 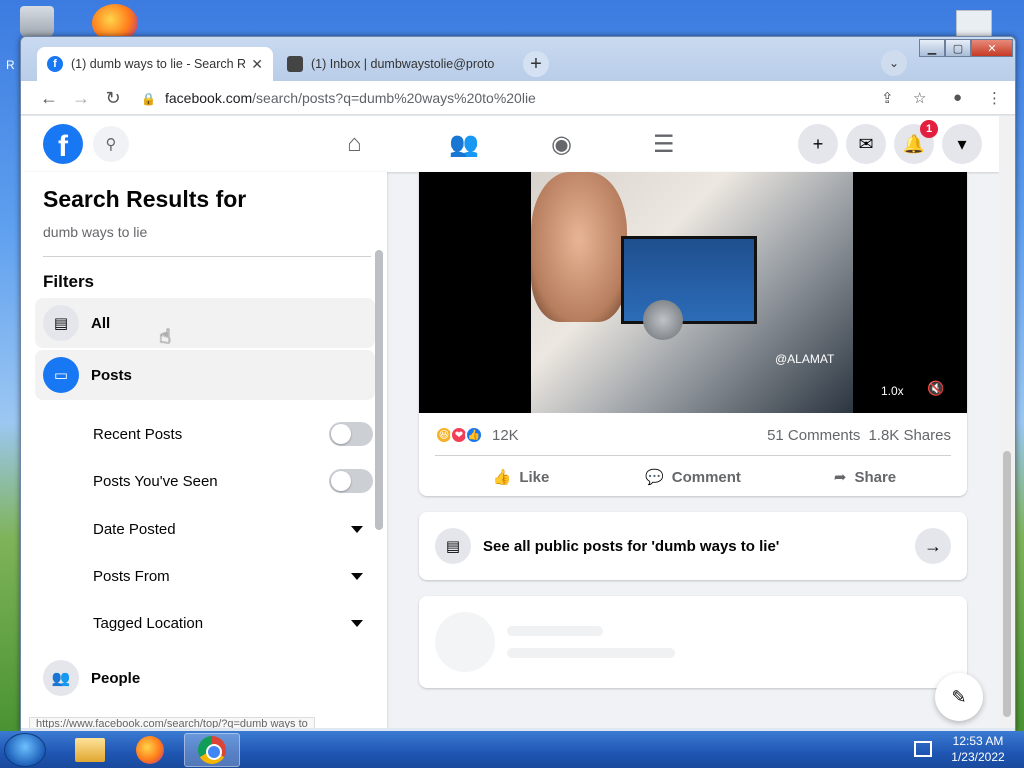 I want to click on recent-posts-toggle, so click(x=351, y=434).